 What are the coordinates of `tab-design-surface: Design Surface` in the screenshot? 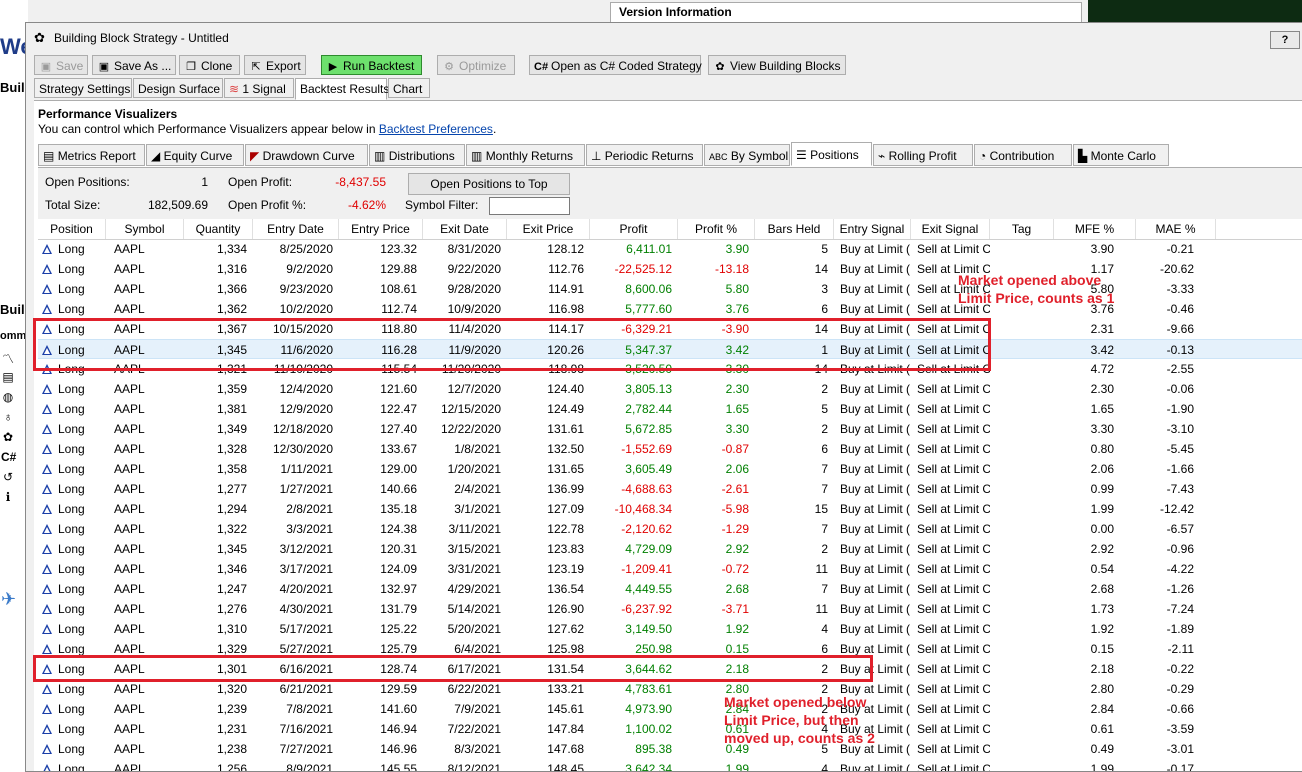 It's located at (178, 88).